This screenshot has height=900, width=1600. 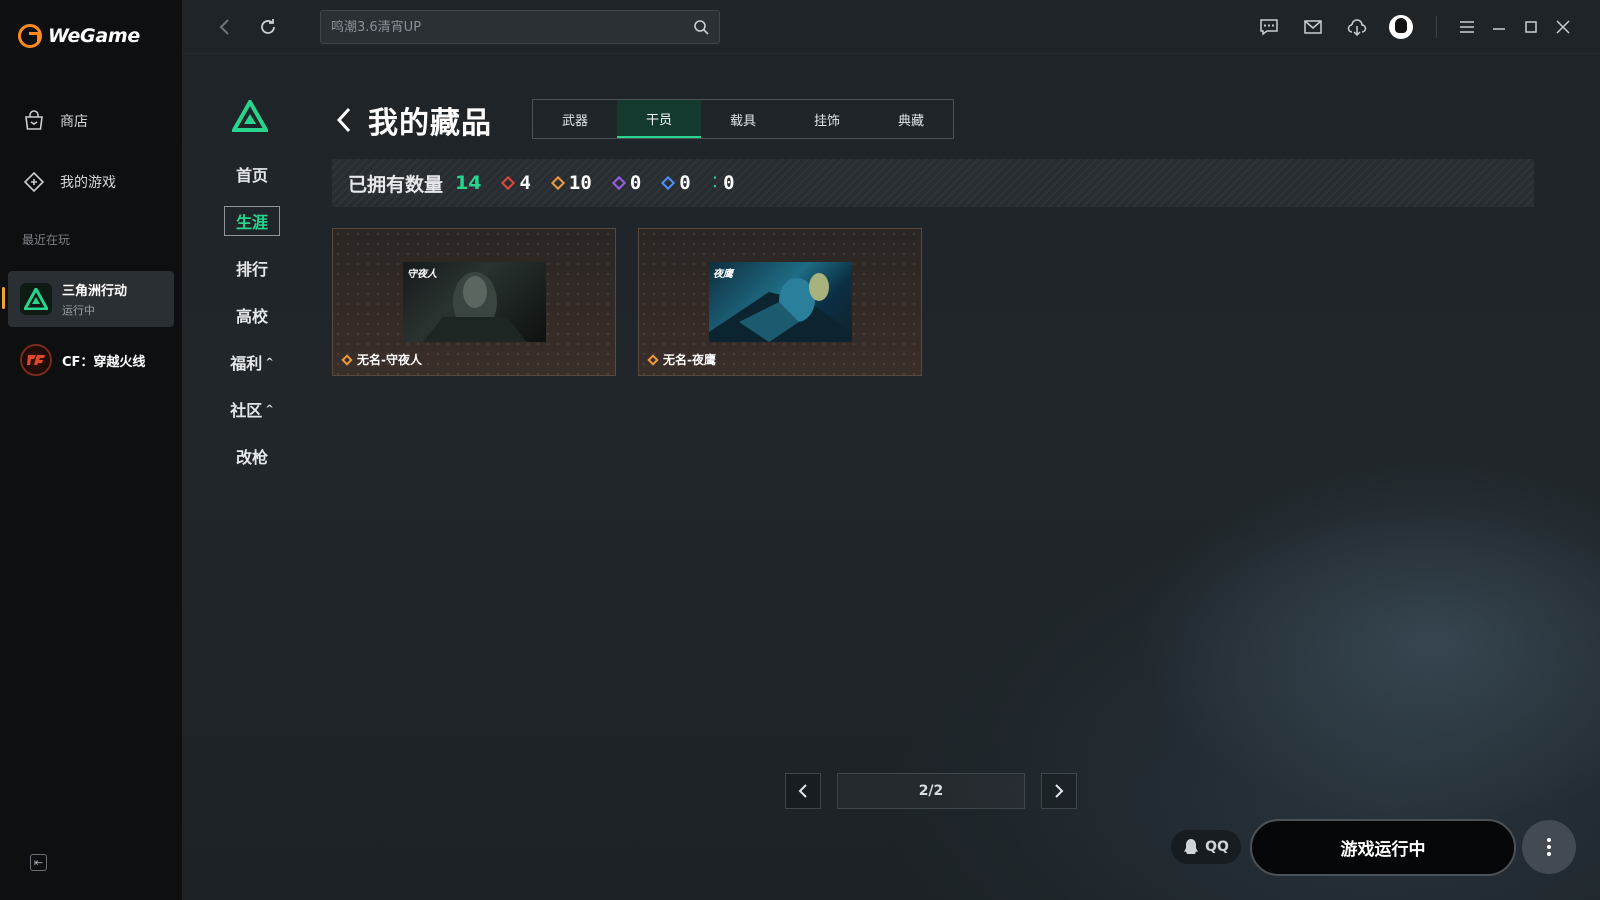 I want to click on rarity-count-value: 10, so click(x=580, y=183).